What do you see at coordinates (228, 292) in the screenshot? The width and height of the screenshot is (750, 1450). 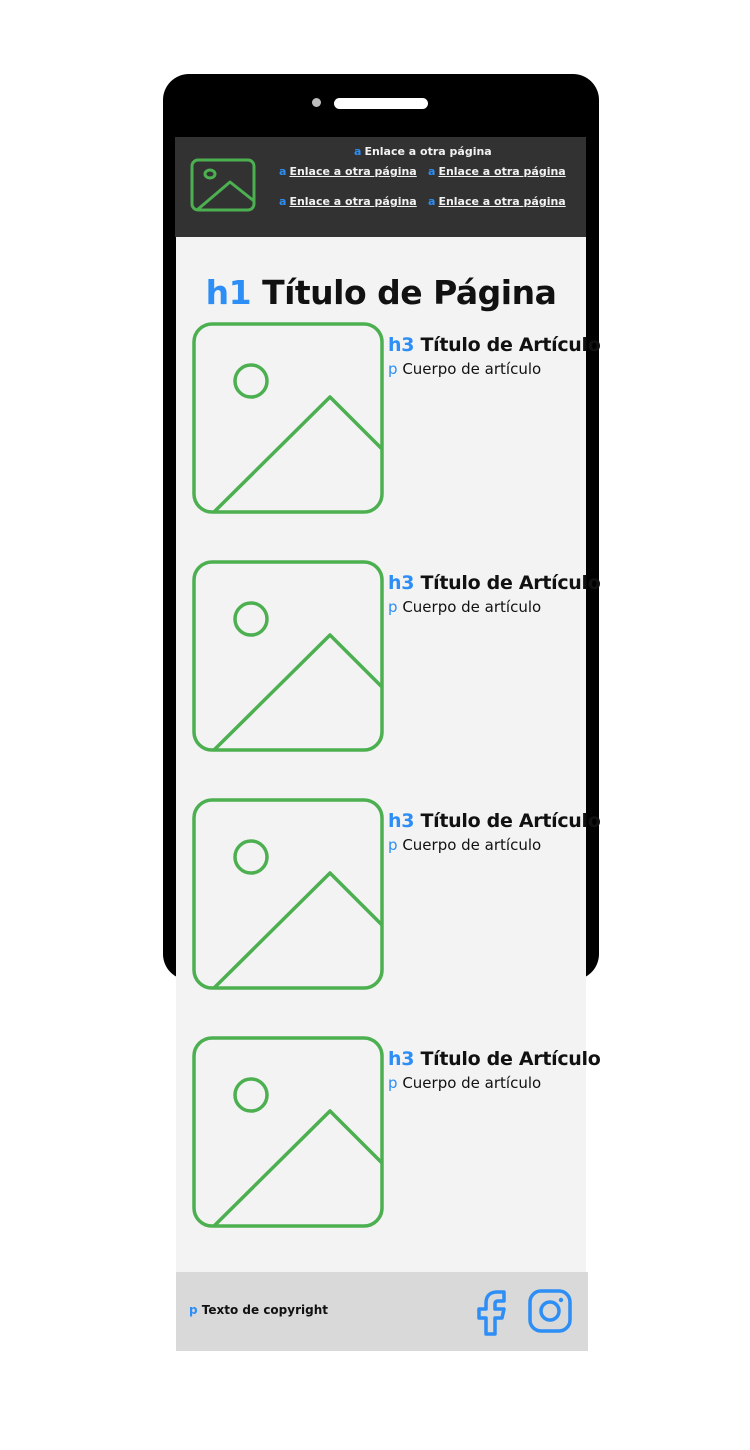 I see `title-tag: h1` at bounding box center [228, 292].